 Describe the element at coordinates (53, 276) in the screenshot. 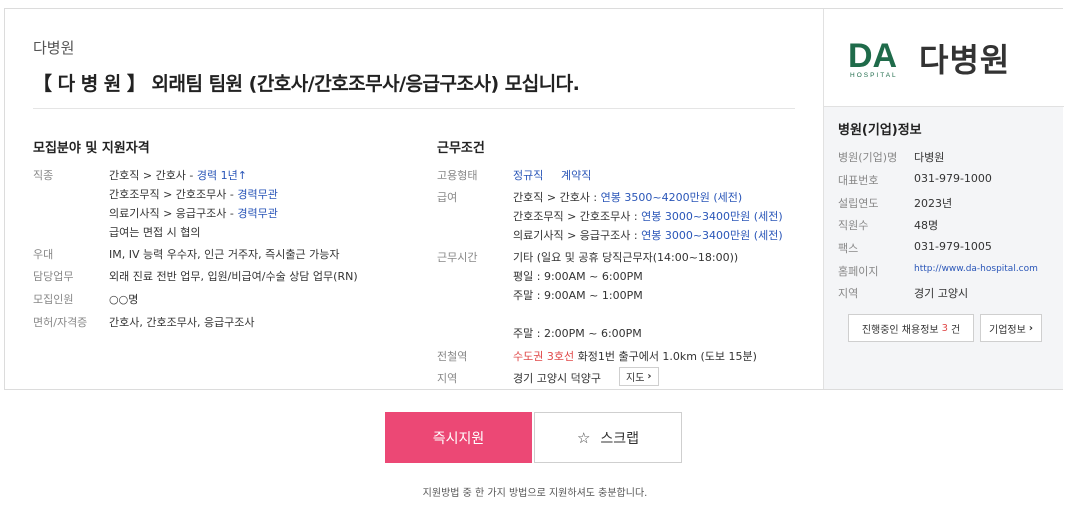

I see `duties-label: 담당업무` at that location.